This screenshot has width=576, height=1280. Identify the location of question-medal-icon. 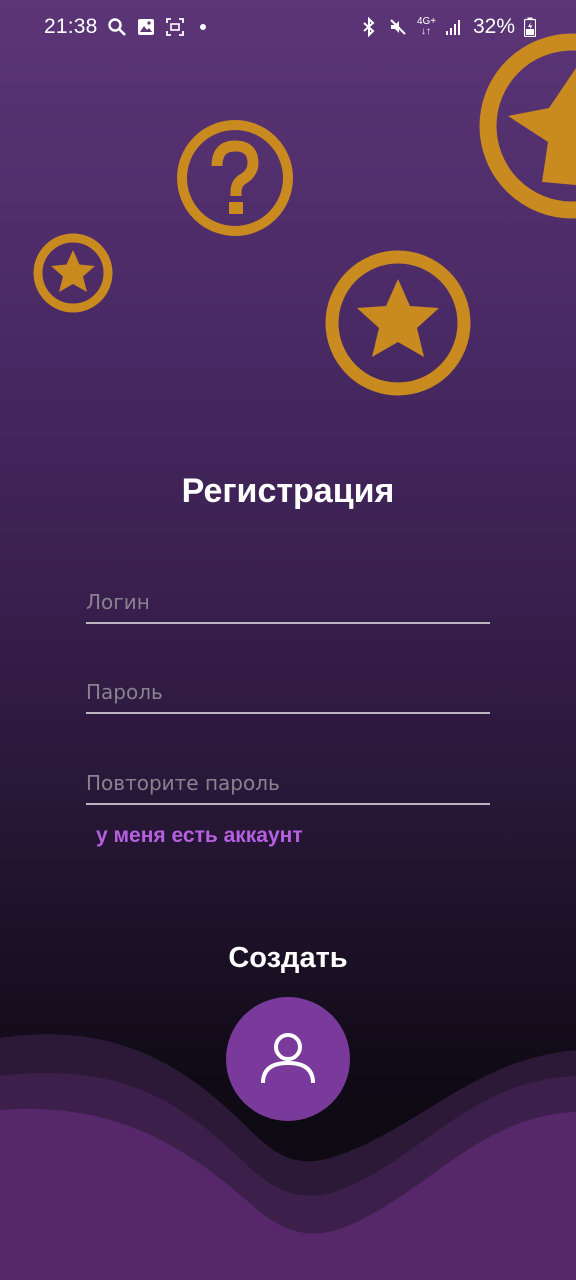
(235, 178).